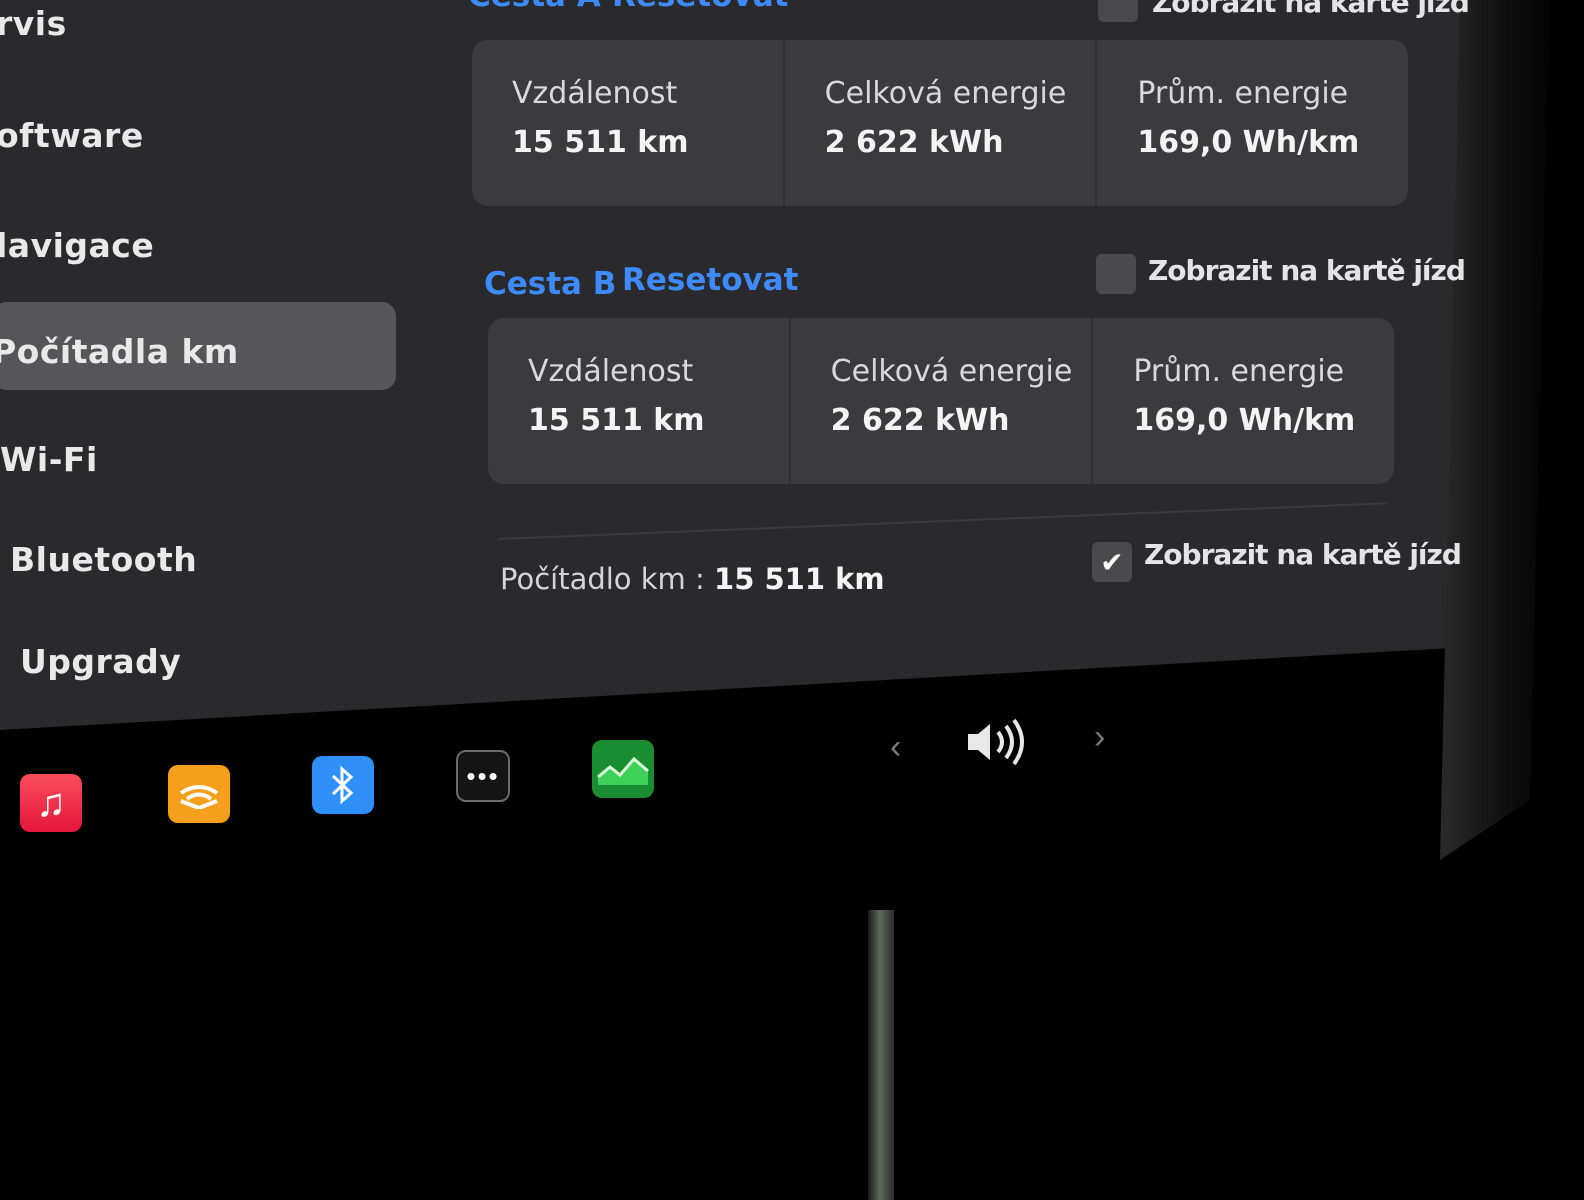  Describe the element at coordinates (602, 579) in the screenshot. I see `odometer-label: Počítadlo km :` at that location.